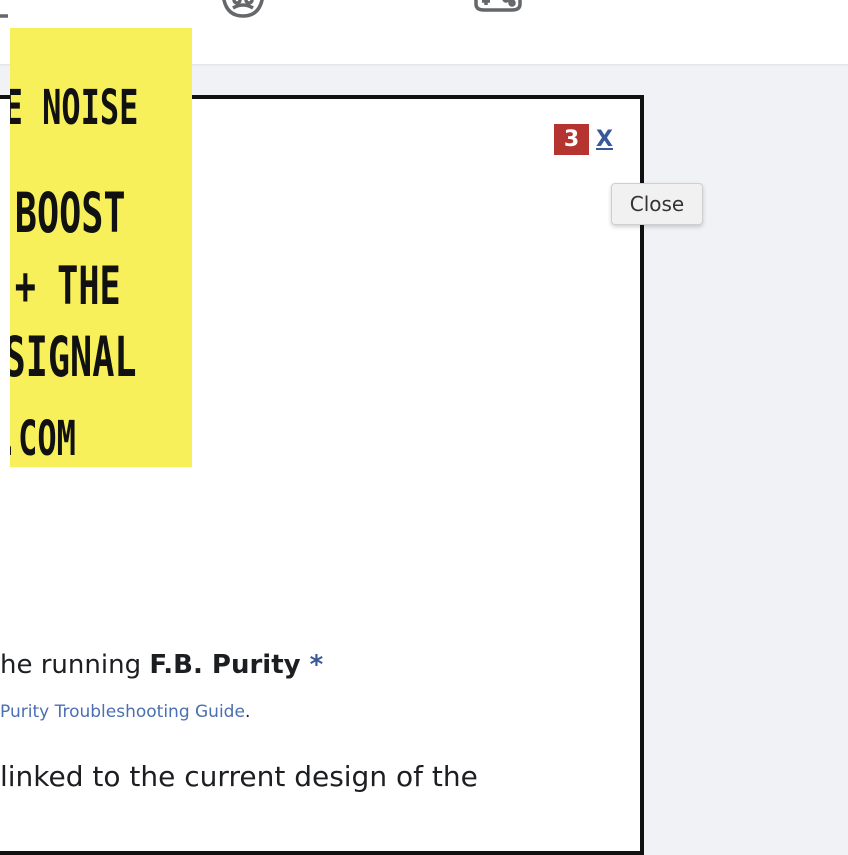 This screenshot has width=848, height=855. Describe the element at coordinates (243, 10) in the screenshot. I see `profile-icon` at that location.